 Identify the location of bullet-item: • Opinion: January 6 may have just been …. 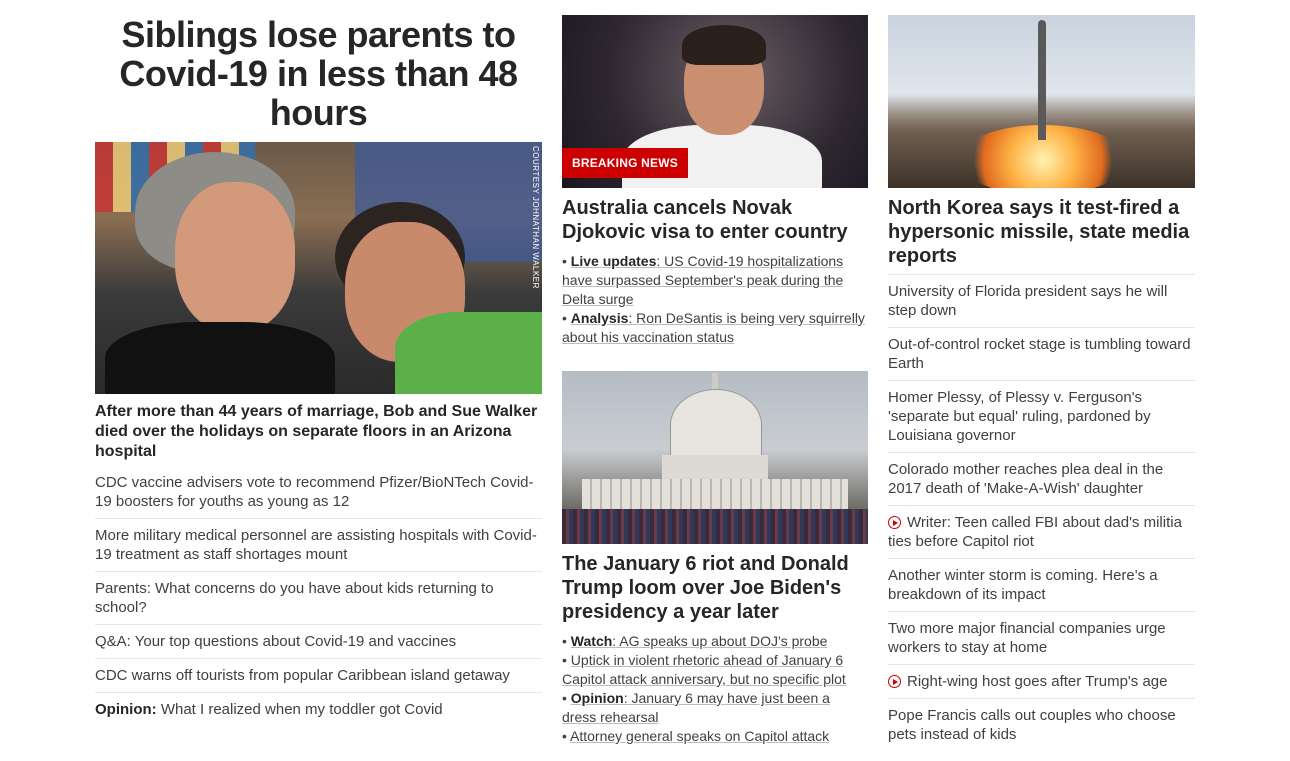
(715, 708).